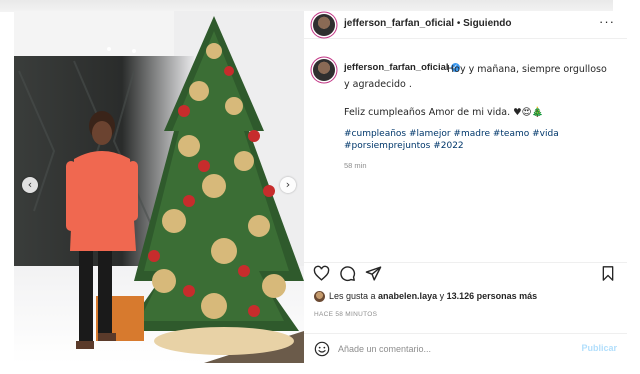 This screenshot has width=640, height=374. I want to click on caption-time: 58 min, so click(355, 165).